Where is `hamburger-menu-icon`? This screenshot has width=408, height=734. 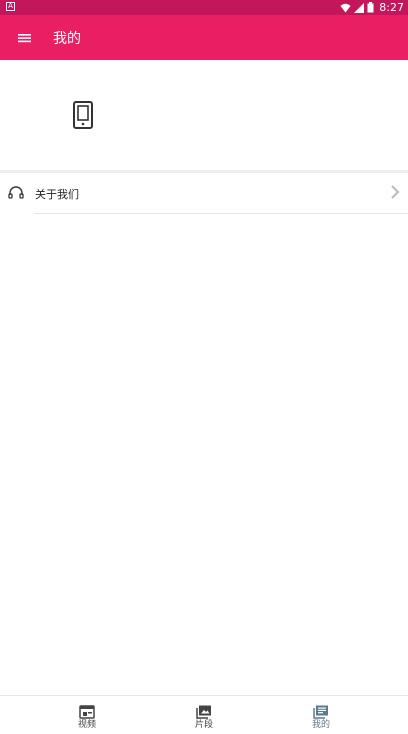 hamburger-menu-icon is located at coordinates (25, 38).